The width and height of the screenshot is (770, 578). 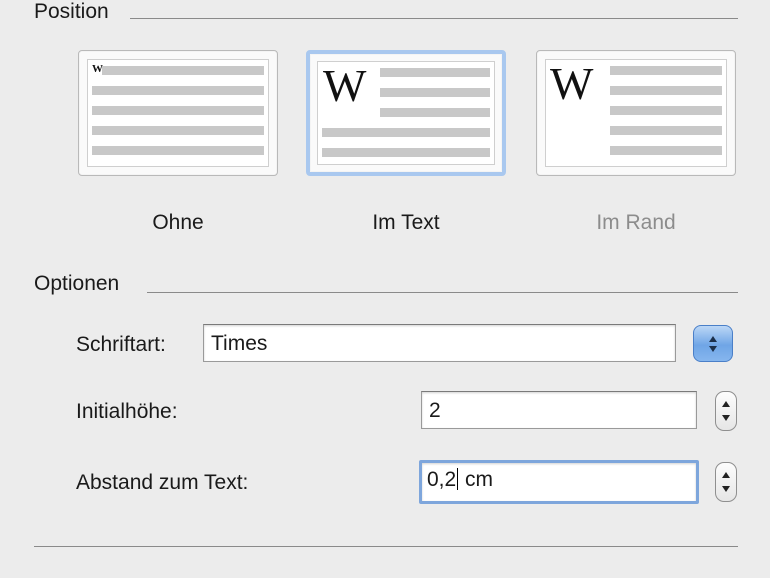 I want to click on options-section-divider, so click(x=442, y=292).